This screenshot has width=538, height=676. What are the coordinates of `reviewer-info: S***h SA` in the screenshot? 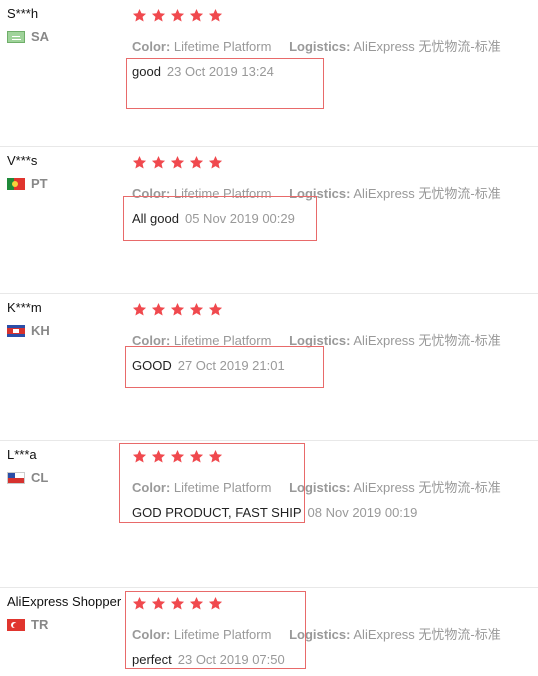 It's located at (66, 25).